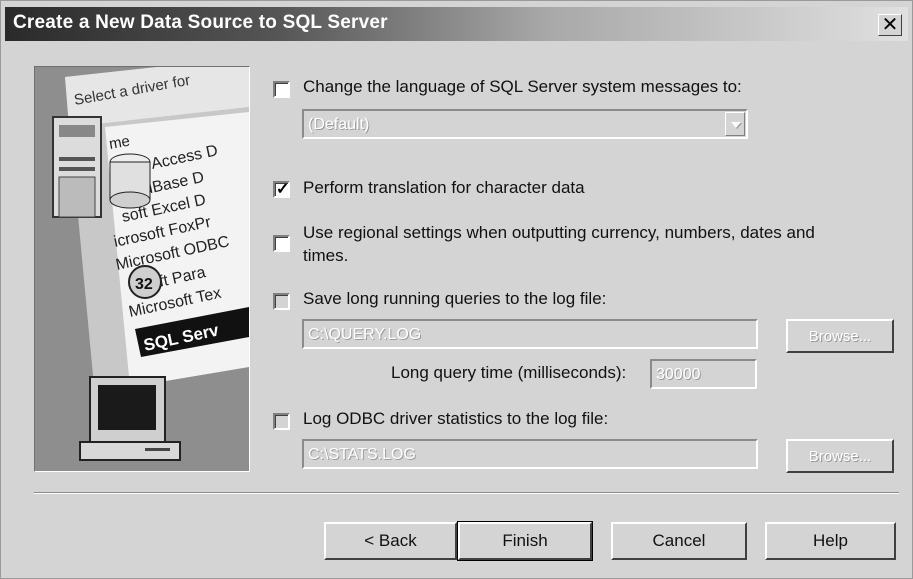  I want to click on language-select-value: (Default), so click(339, 124).